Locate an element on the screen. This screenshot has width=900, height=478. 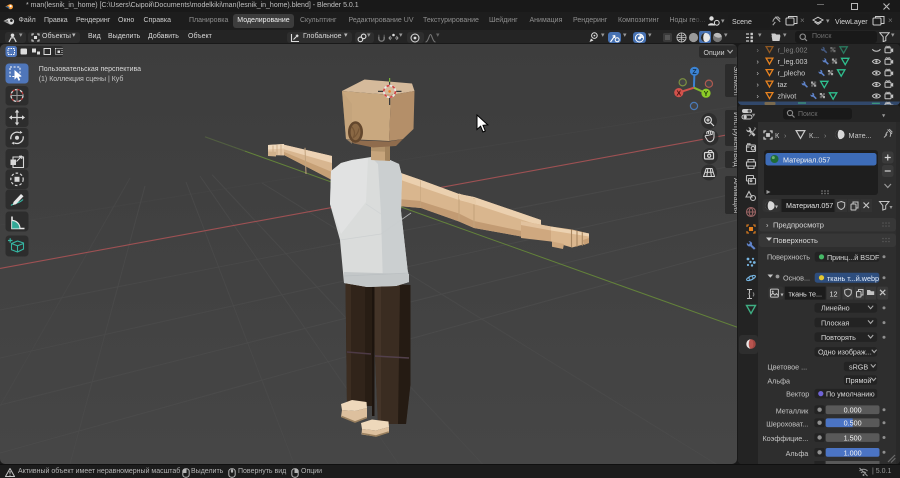
svg-text: Прямой is located at coordinates (859, 380).